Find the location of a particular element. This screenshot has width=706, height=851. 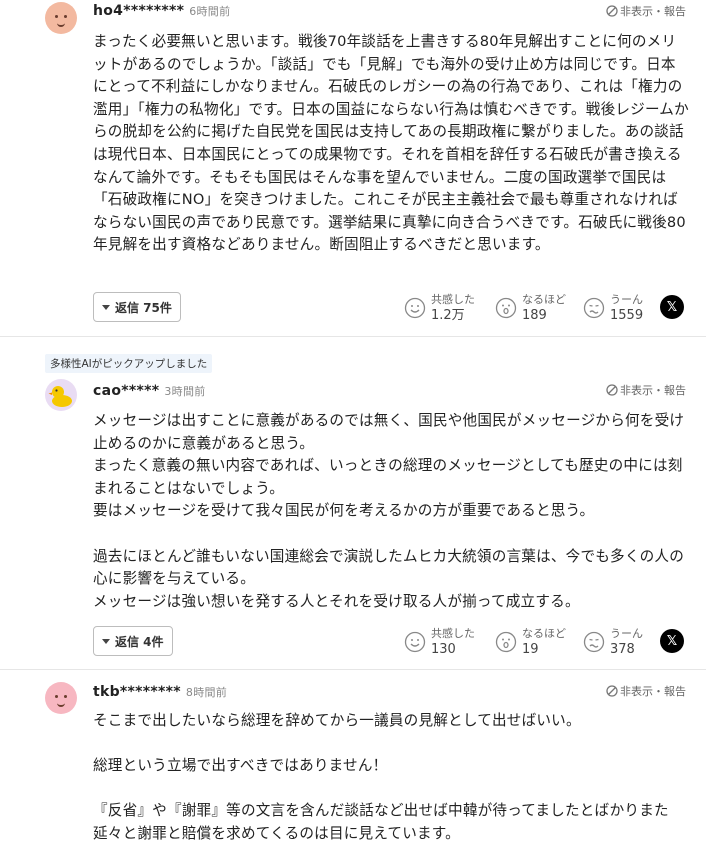

username-text: ho4******** is located at coordinates (139, 11).